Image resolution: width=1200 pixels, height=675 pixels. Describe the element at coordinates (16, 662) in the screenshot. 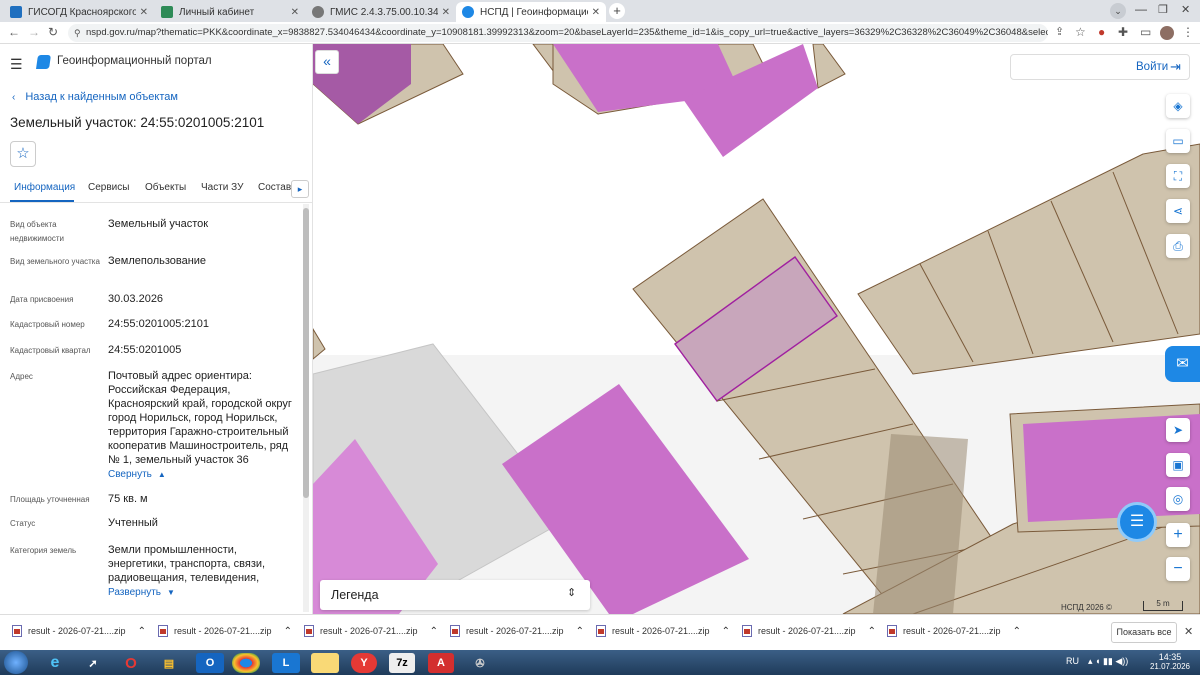

I see `windows-start-button` at that location.